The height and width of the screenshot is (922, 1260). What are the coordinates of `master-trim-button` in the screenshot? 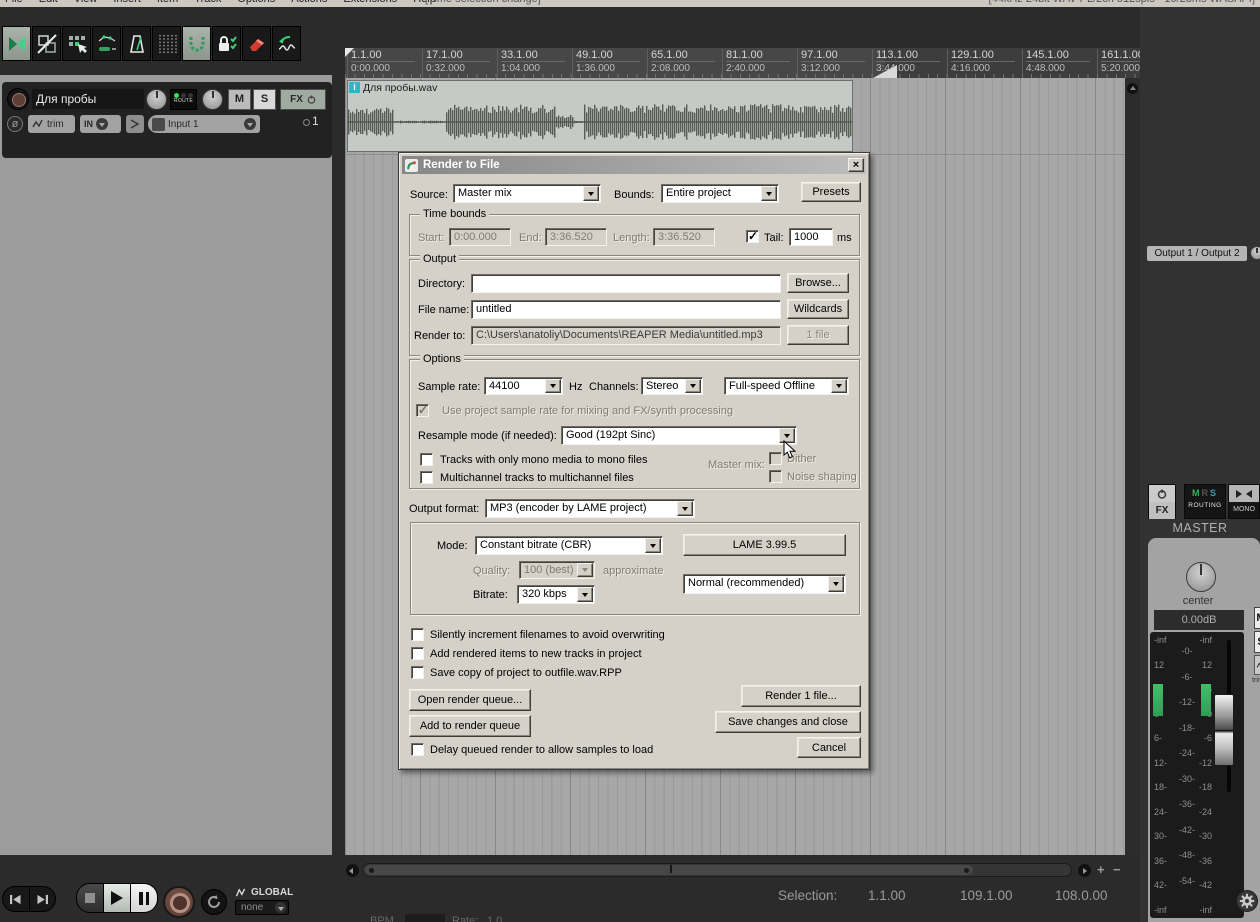 It's located at (1257, 665).